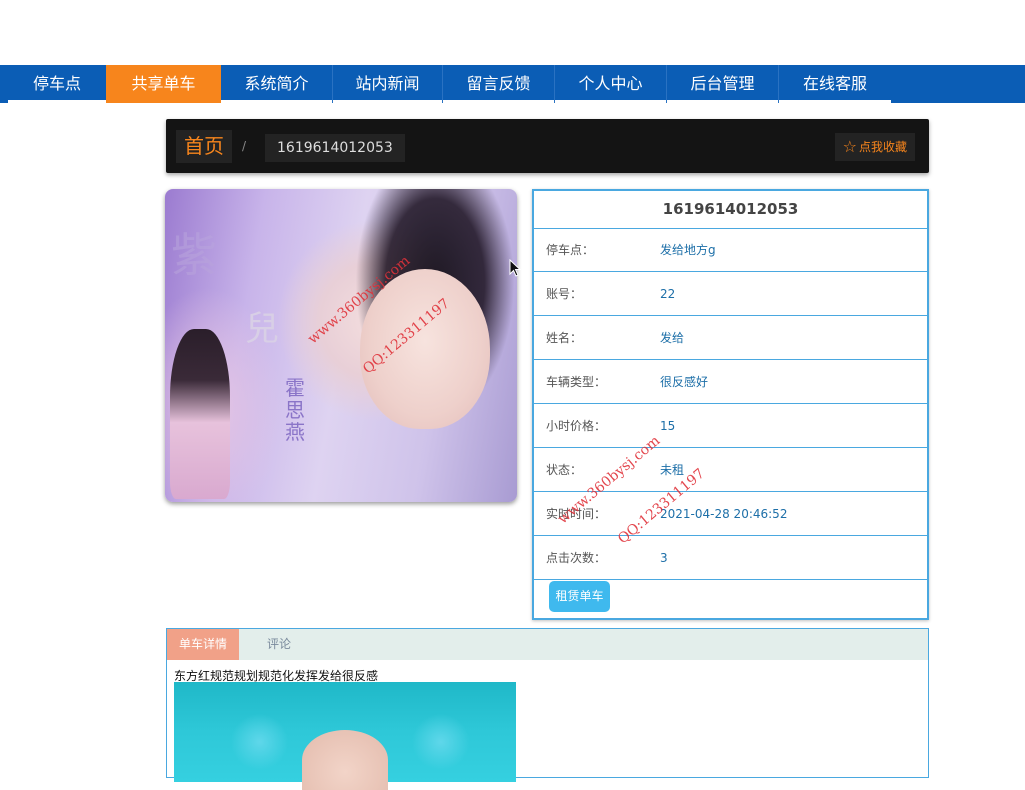 The width and height of the screenshot is (1025, 790). Describe the element at coordinates (668, 426) in the screenshot. I see `info-value: 15` at that location.